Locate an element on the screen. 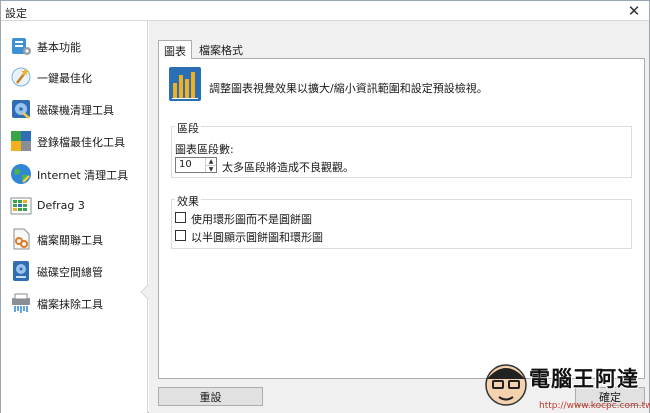 The image size is (650, 413). sidebar-item-disk-cleanup: 磁碟機清理工具 is located at coordinates (74, 109).